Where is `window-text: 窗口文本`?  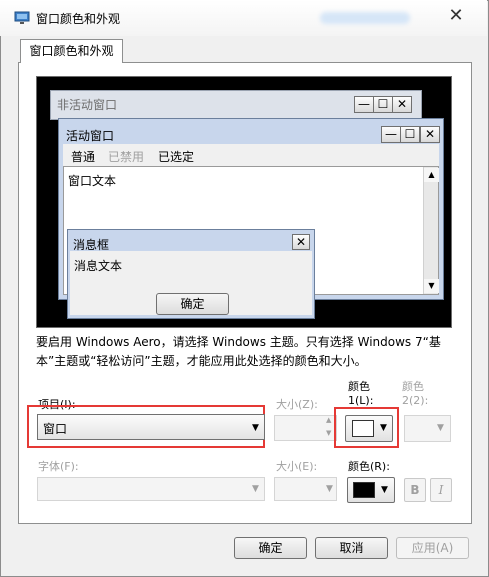
window-text: 窗口文本 is located at coordinates (92, 180).